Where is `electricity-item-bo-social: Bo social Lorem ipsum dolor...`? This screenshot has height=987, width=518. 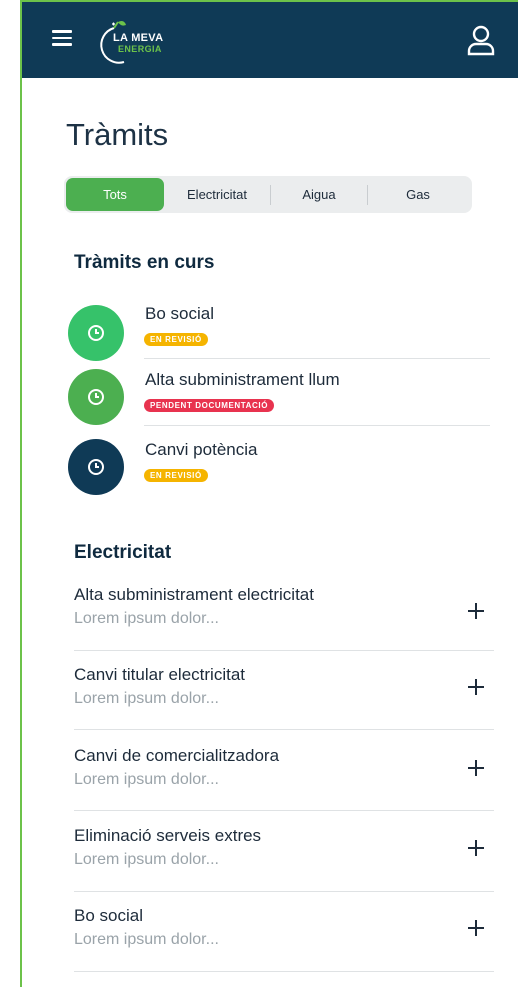 electricity-item-bo-social: Bo social Lorem ipsum dolor... is located at coordinates (284, 946).